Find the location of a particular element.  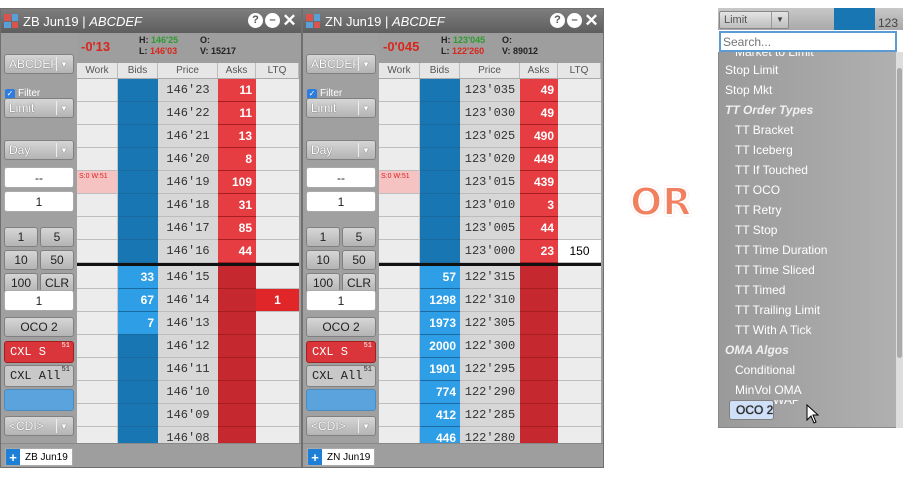

price-cell: 123'005 is located at coordinates (490, 228).